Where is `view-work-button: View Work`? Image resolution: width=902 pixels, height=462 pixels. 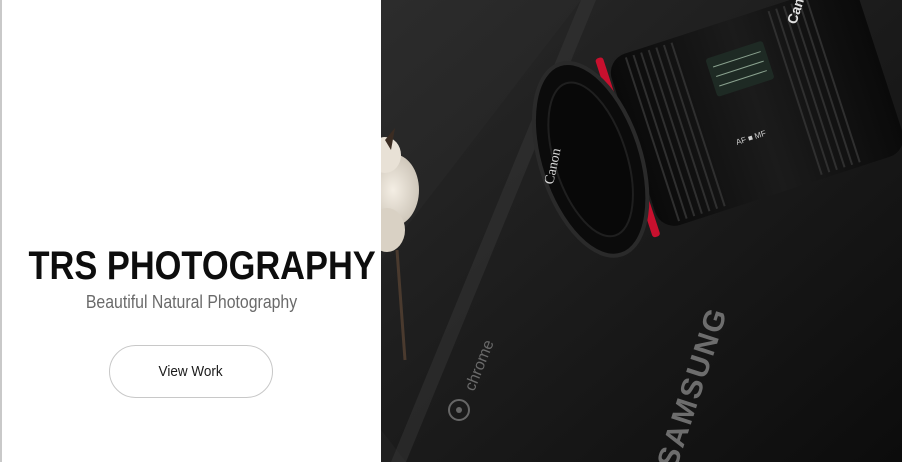 view-work-button: View Work is located at coordinates (191, 371).